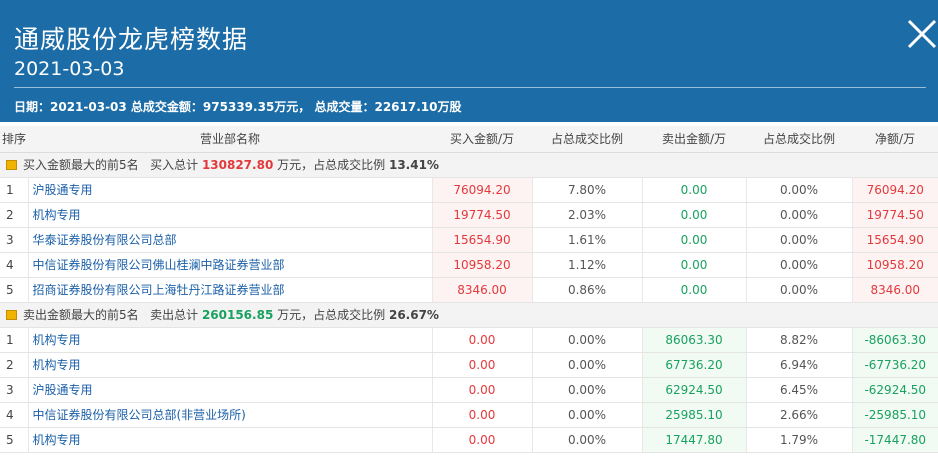 The width and height of the screenshot is (938, 463). What do you see at coordinates (694, 139) in the screenshot?
I see `col-sell-amount: 卖出金额/万` at bounding box center [694, 139].